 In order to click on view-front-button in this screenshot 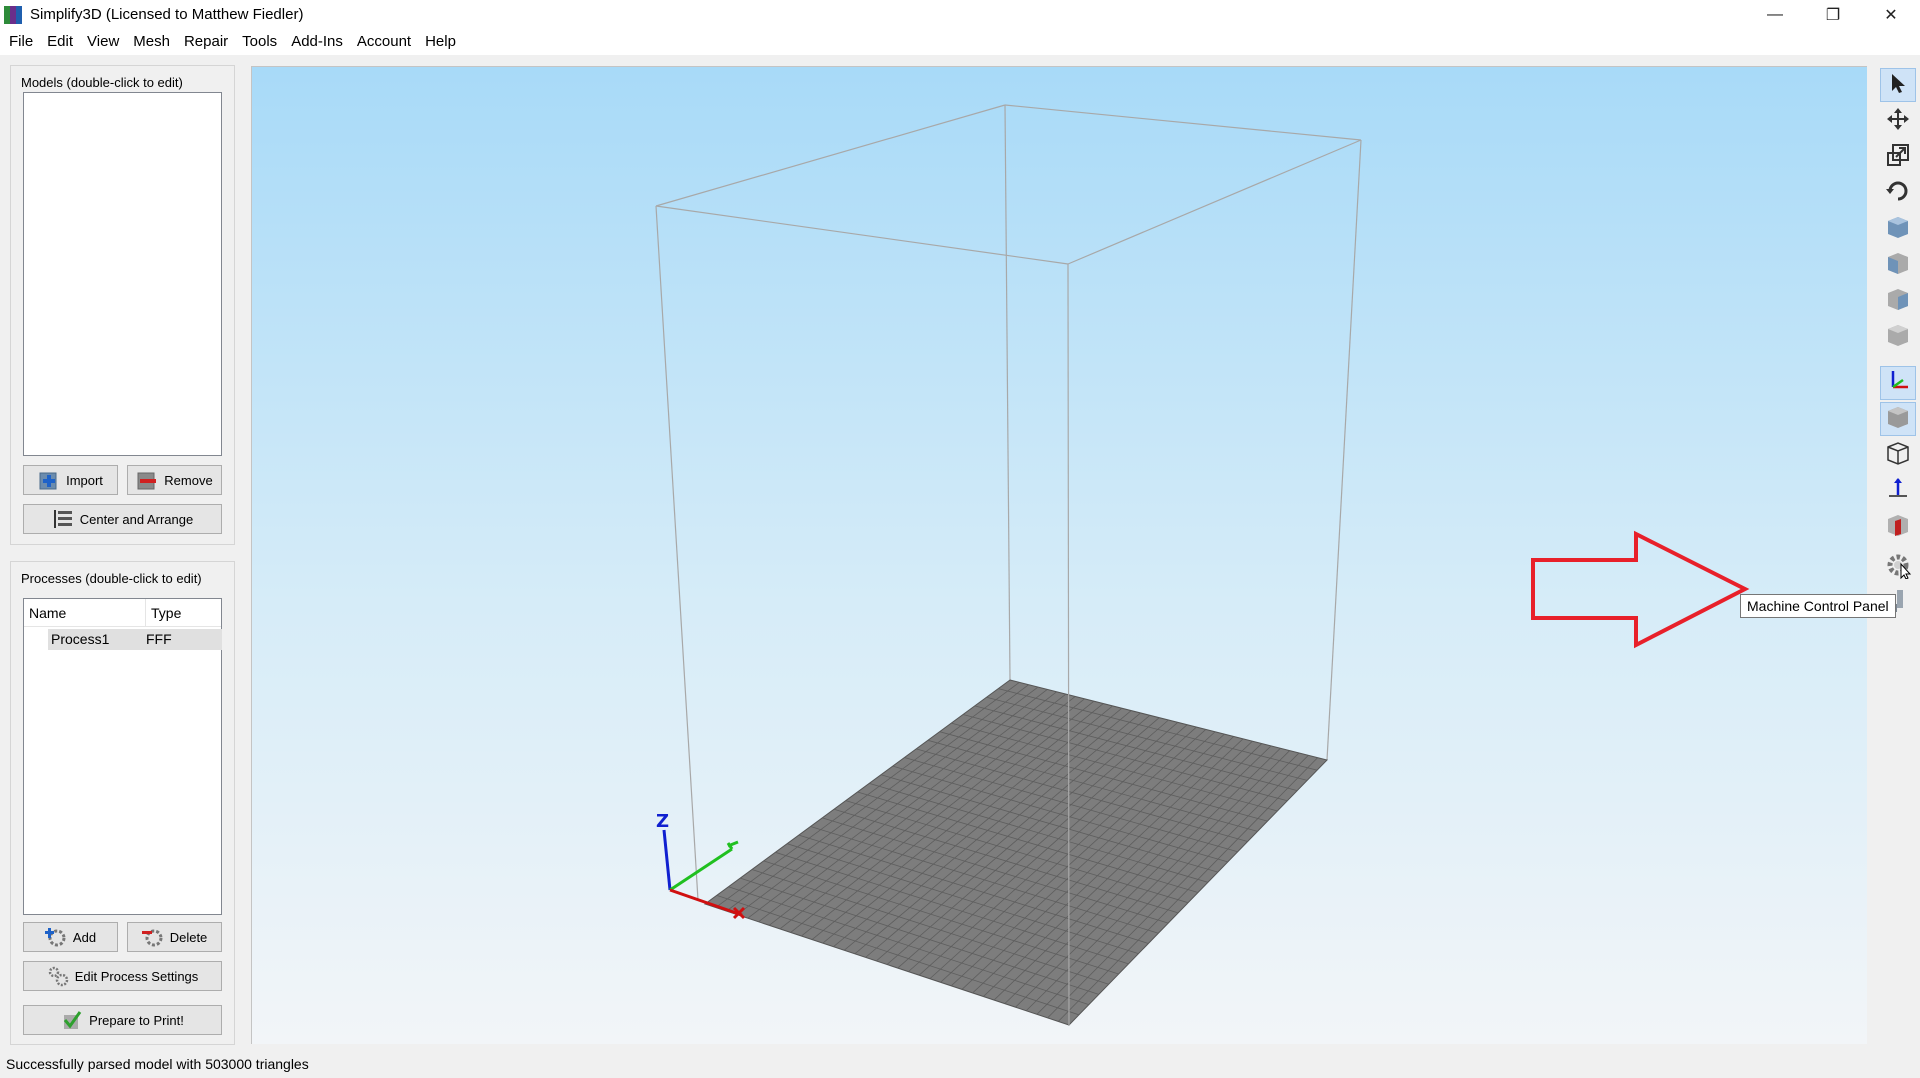, I will do `click(1898, 265)`.